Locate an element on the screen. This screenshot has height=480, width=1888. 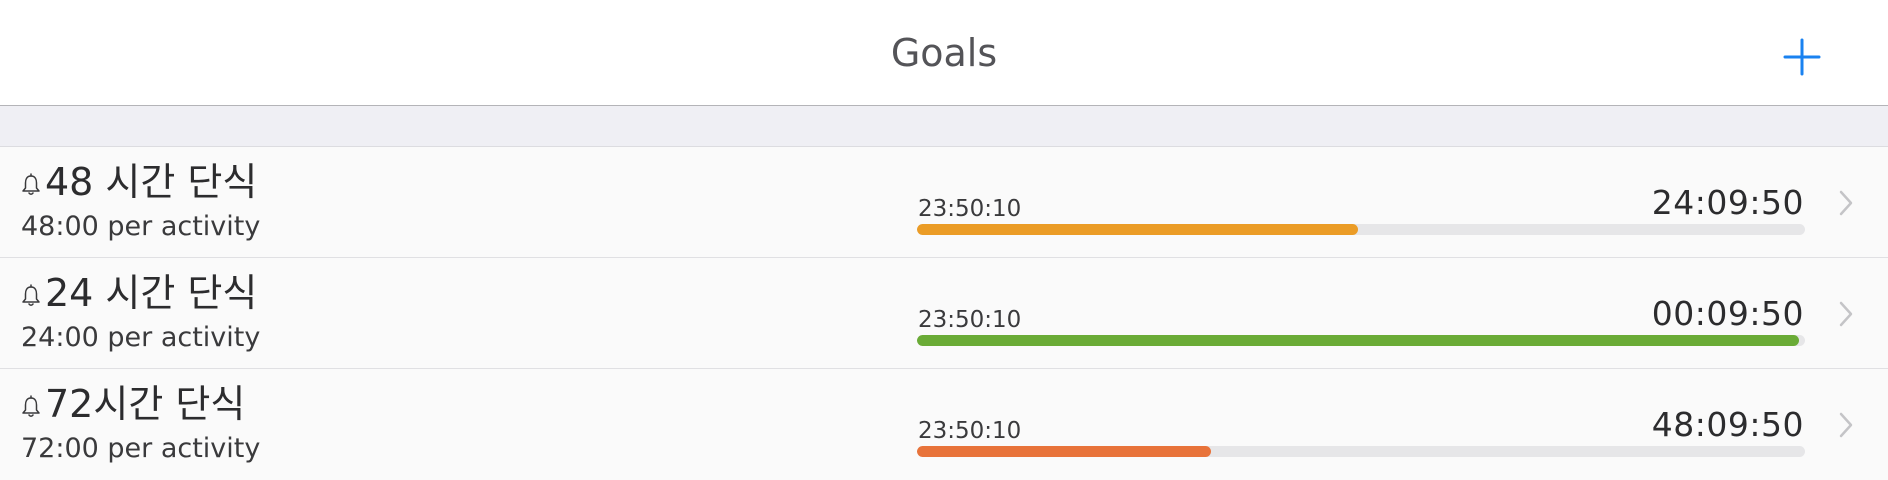
goal-title-text: 24 시간 단식 is located at coordinates (151, 293).